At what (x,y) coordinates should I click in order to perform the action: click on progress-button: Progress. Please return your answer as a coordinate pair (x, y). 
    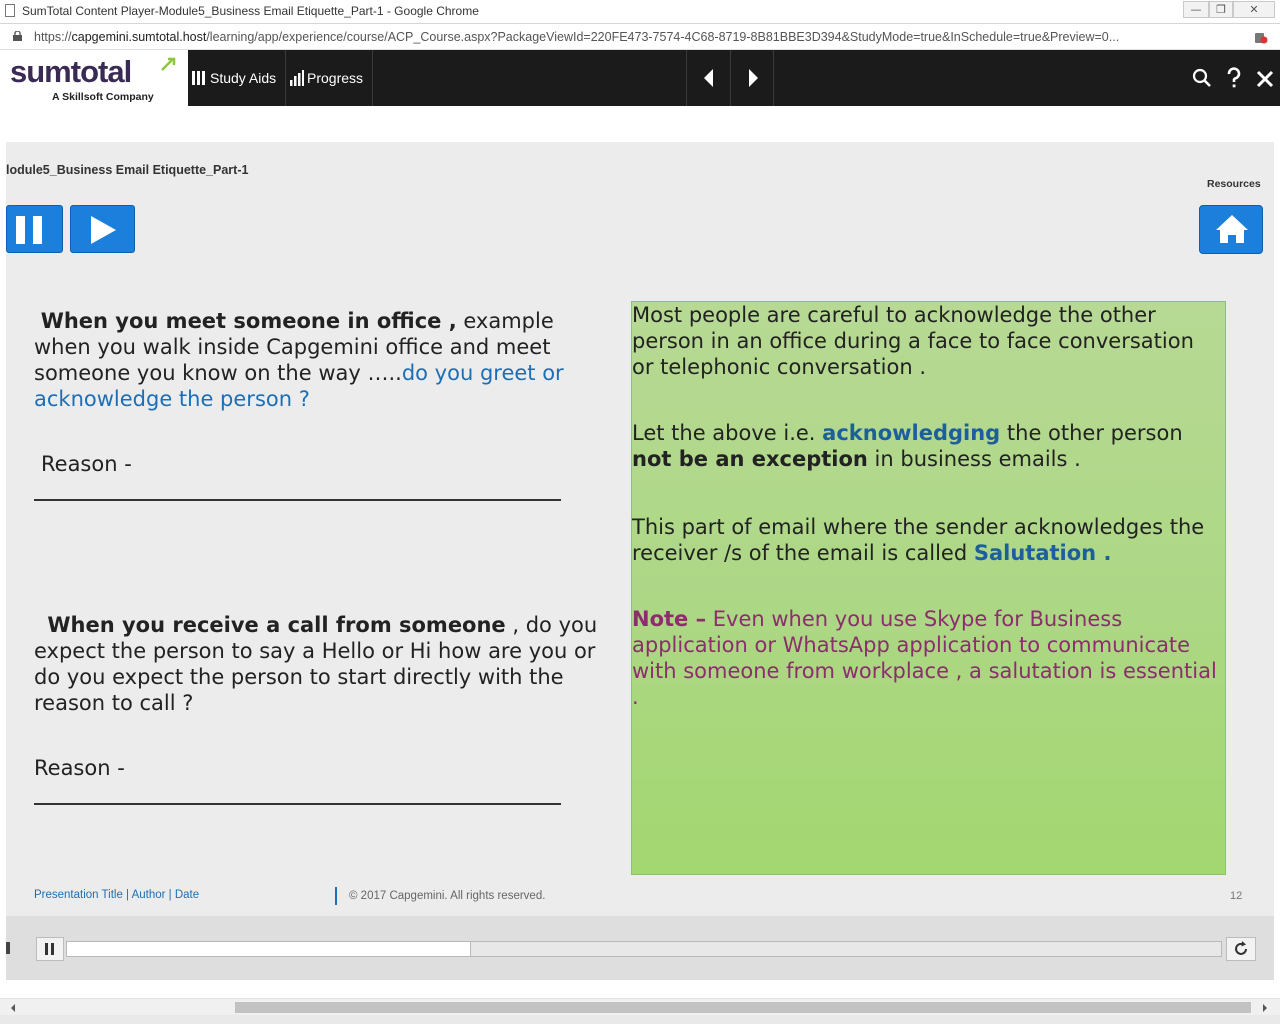
    Looking at the image, I should click on (330, 78).